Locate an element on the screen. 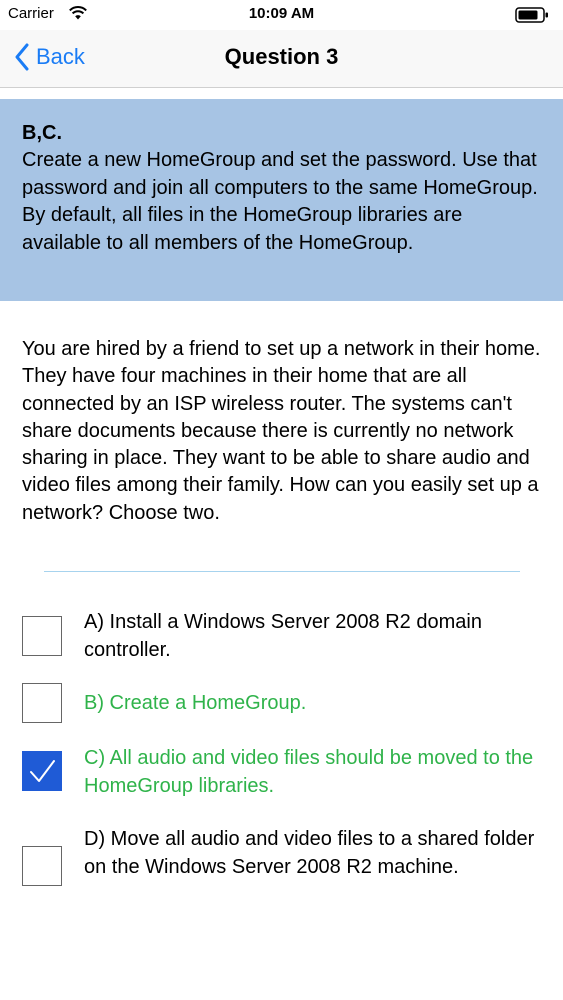 This screenshot has width=563, height=1000. battery-icon is located at coordinates (531, 15).